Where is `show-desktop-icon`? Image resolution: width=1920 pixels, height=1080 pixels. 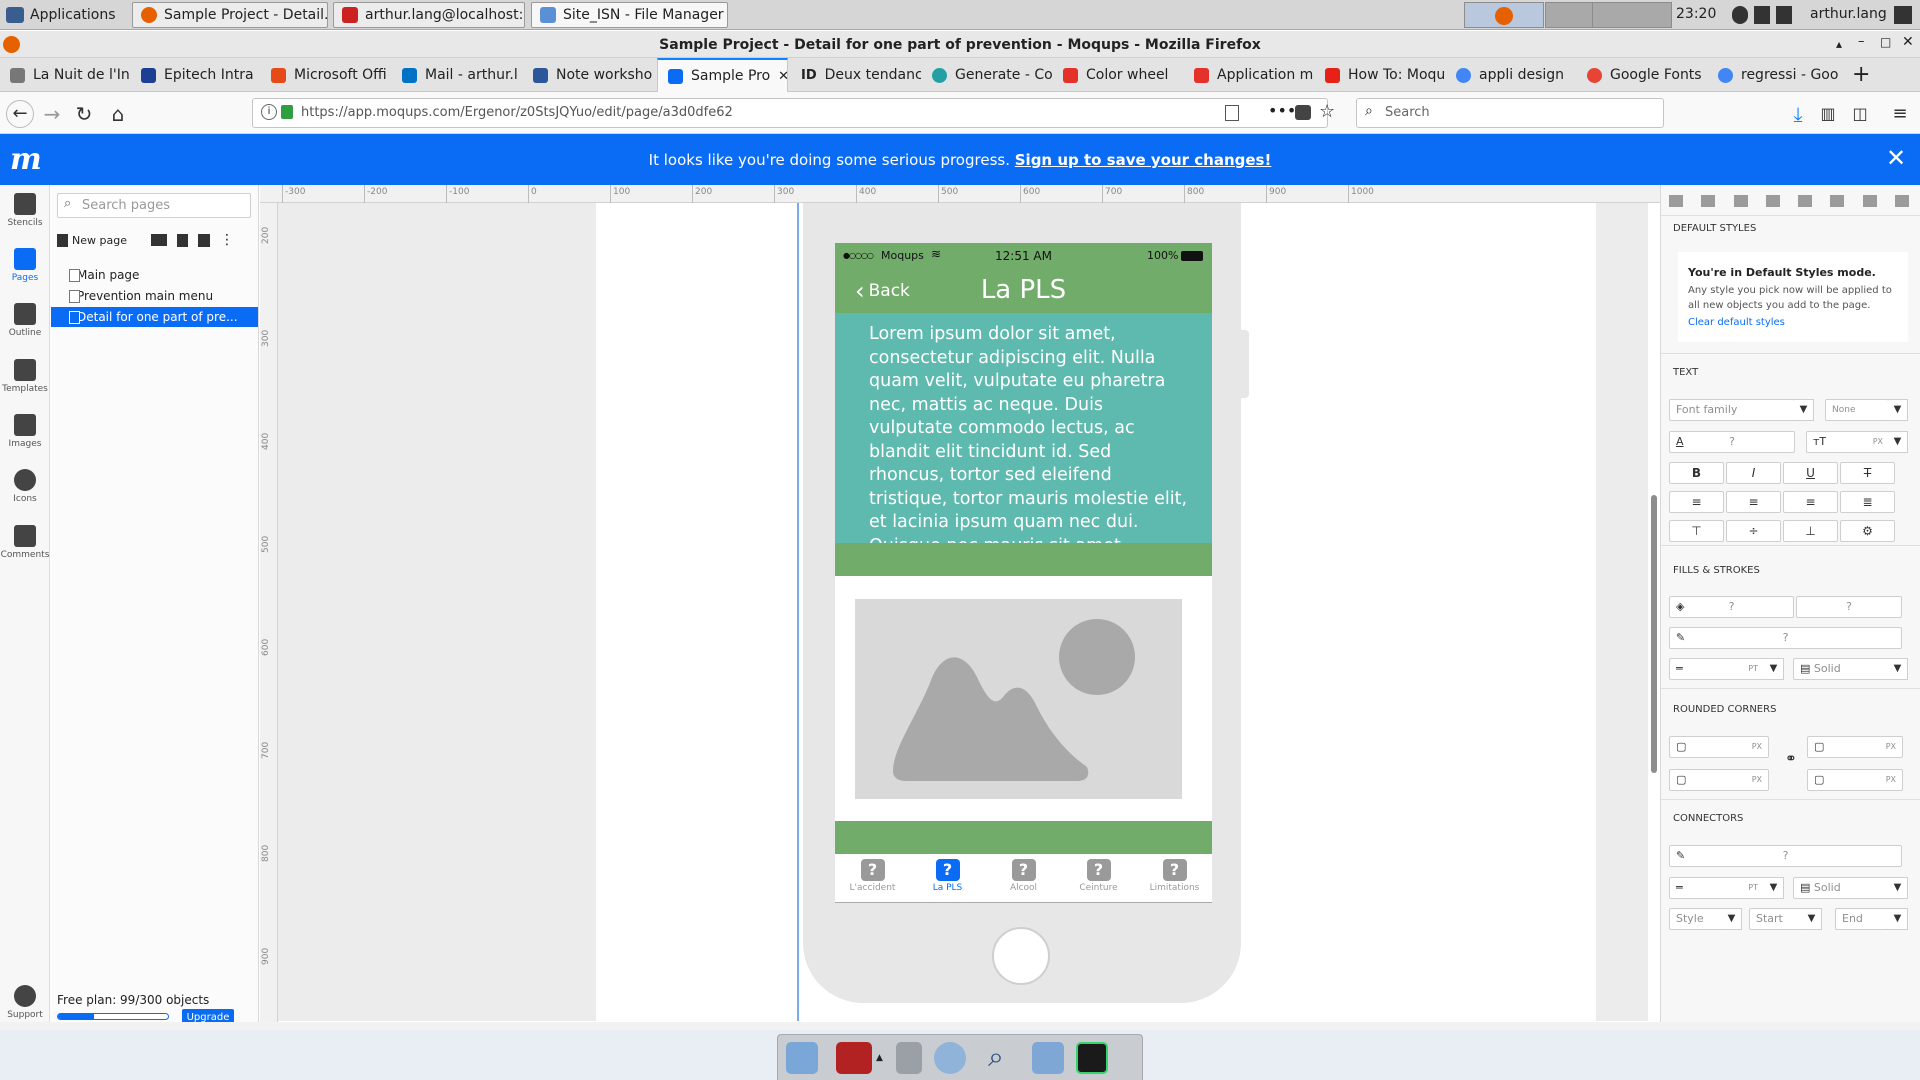
show-desktop-icon is located at coordinates (802, 1058).